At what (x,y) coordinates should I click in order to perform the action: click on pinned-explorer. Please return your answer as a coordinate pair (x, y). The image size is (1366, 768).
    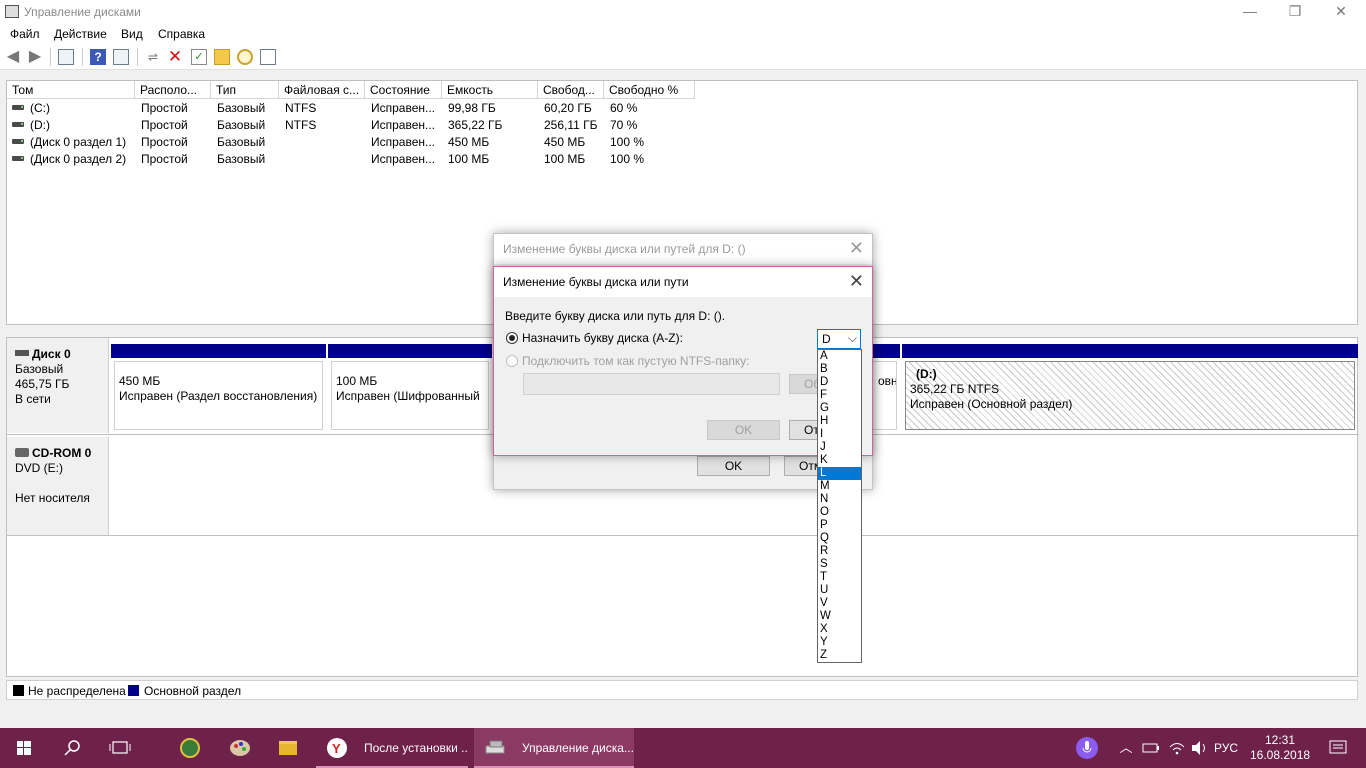
    Looking at the image, I should click on (288, 748).